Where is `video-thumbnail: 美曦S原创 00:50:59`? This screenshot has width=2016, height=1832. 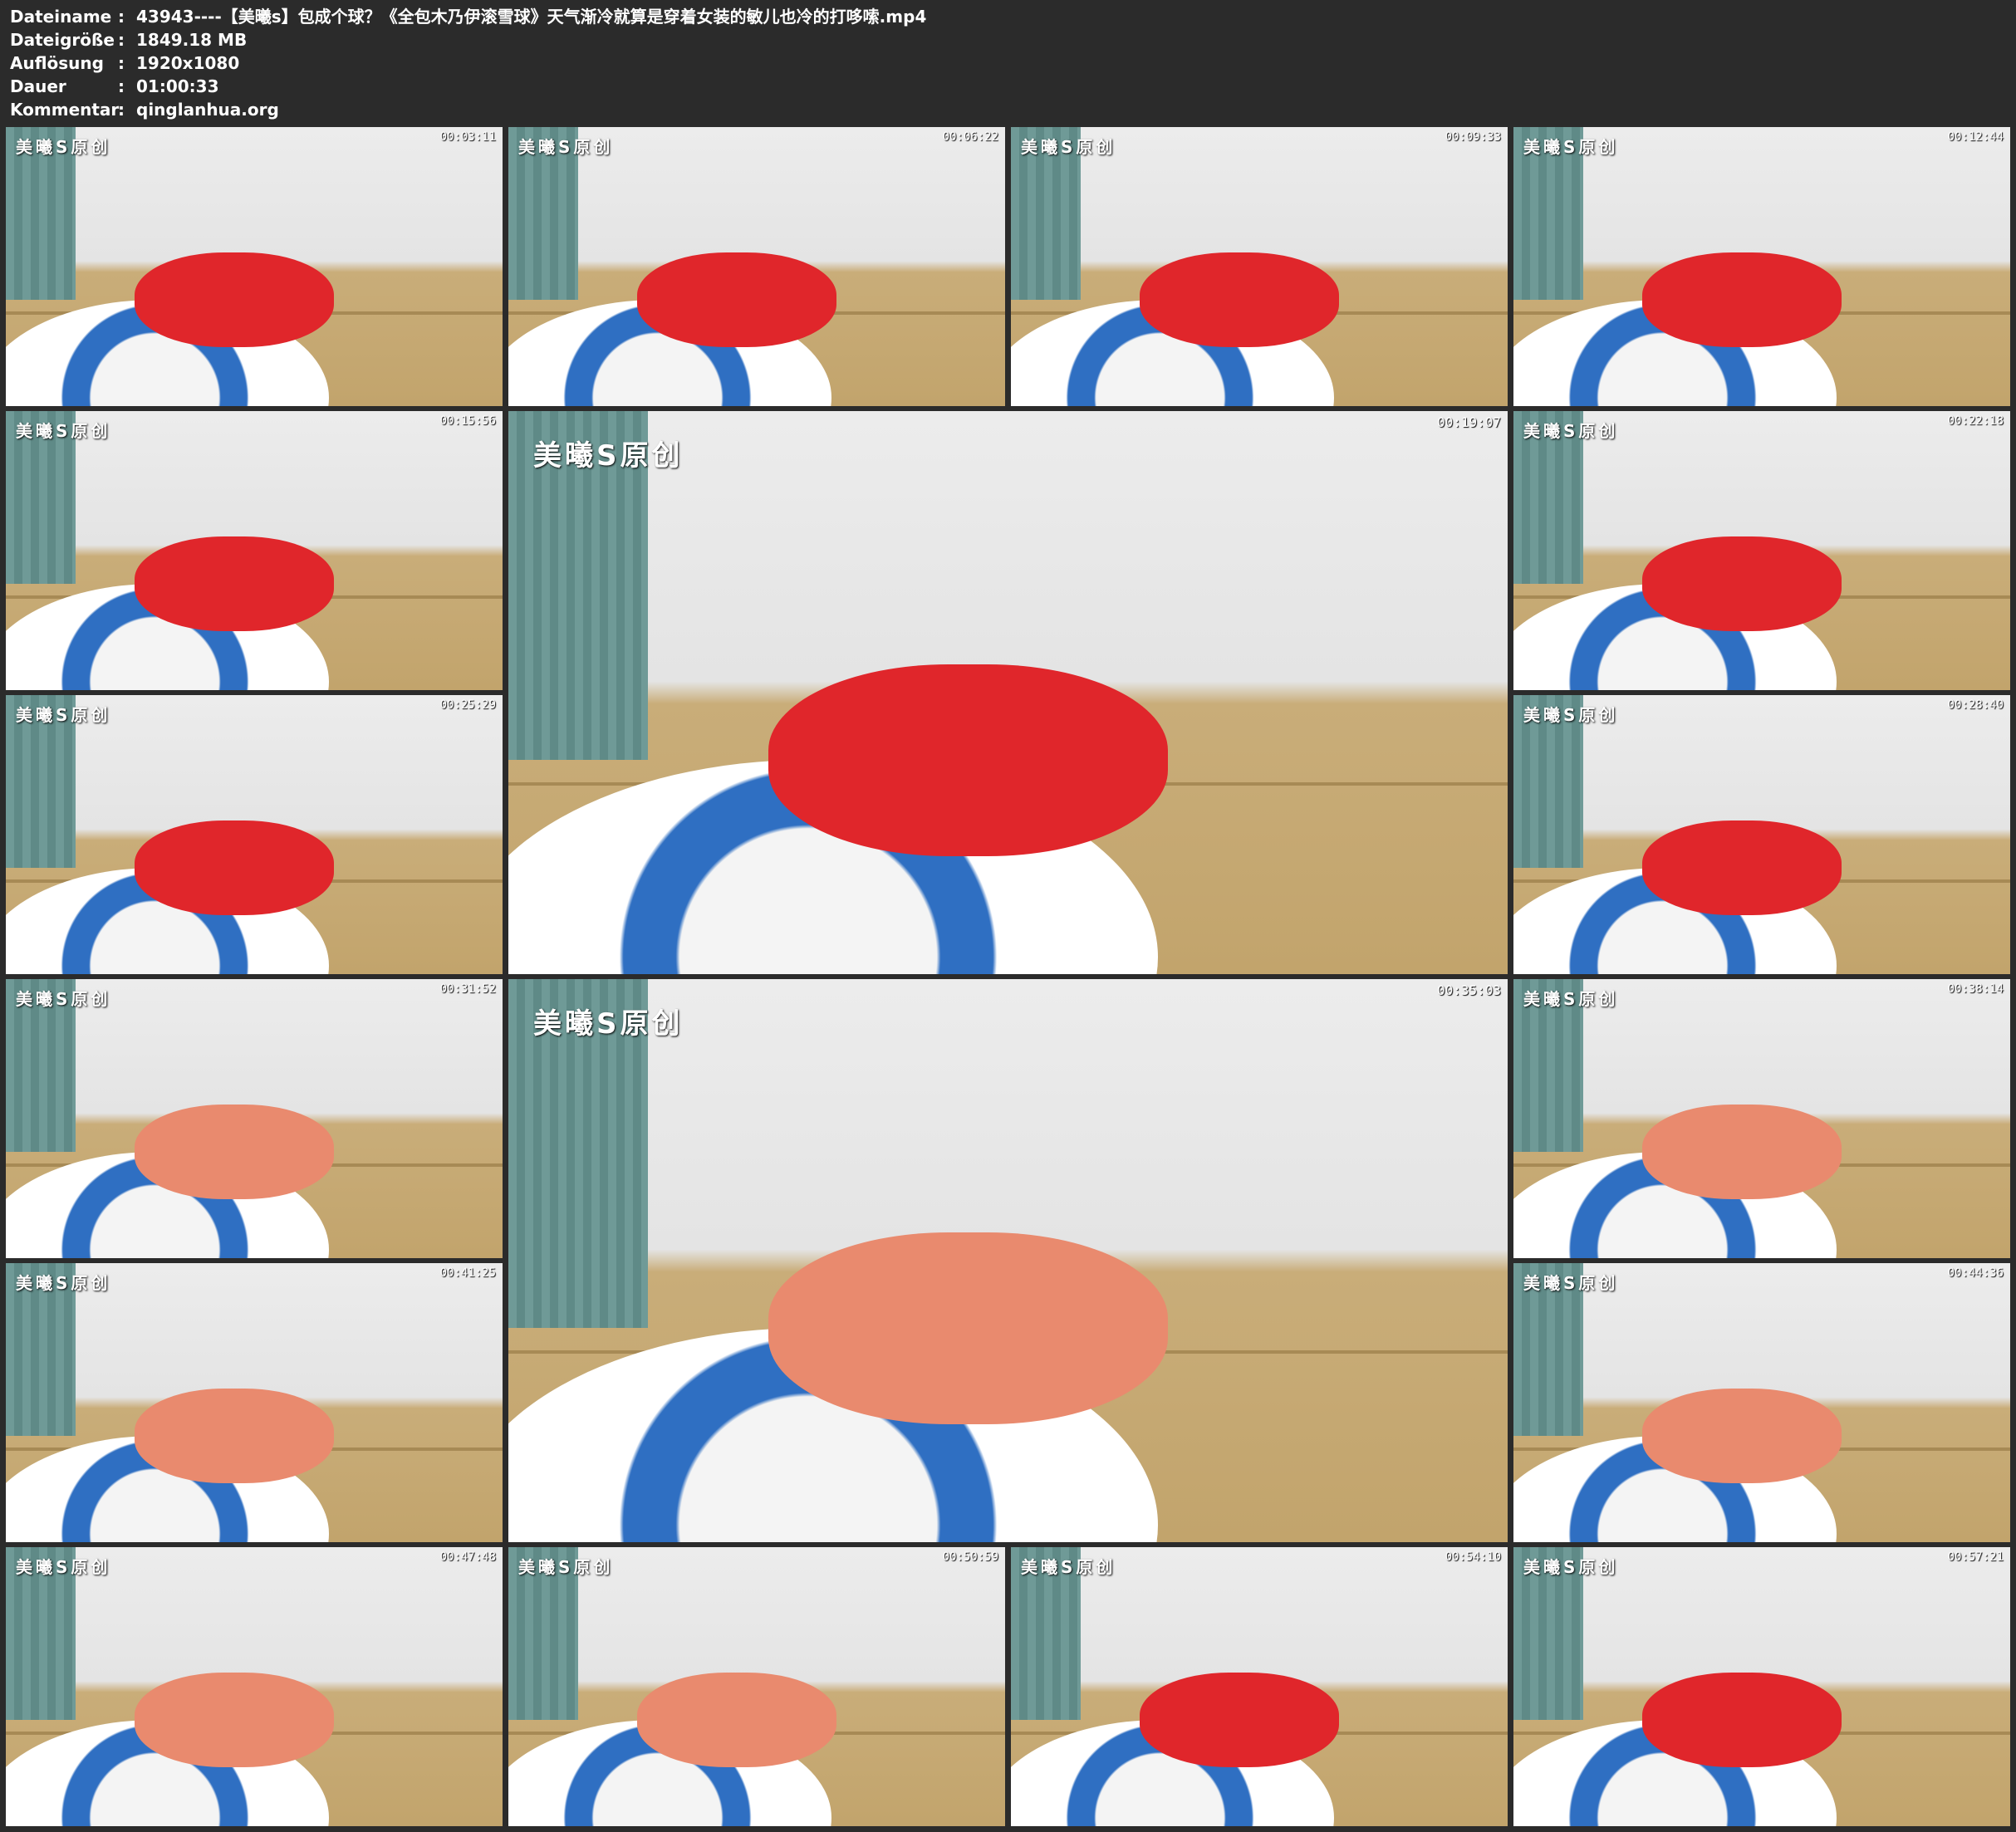
video-thumbnail: 美曦S原创 00:50:59 is located at coordinates (756, 1686).